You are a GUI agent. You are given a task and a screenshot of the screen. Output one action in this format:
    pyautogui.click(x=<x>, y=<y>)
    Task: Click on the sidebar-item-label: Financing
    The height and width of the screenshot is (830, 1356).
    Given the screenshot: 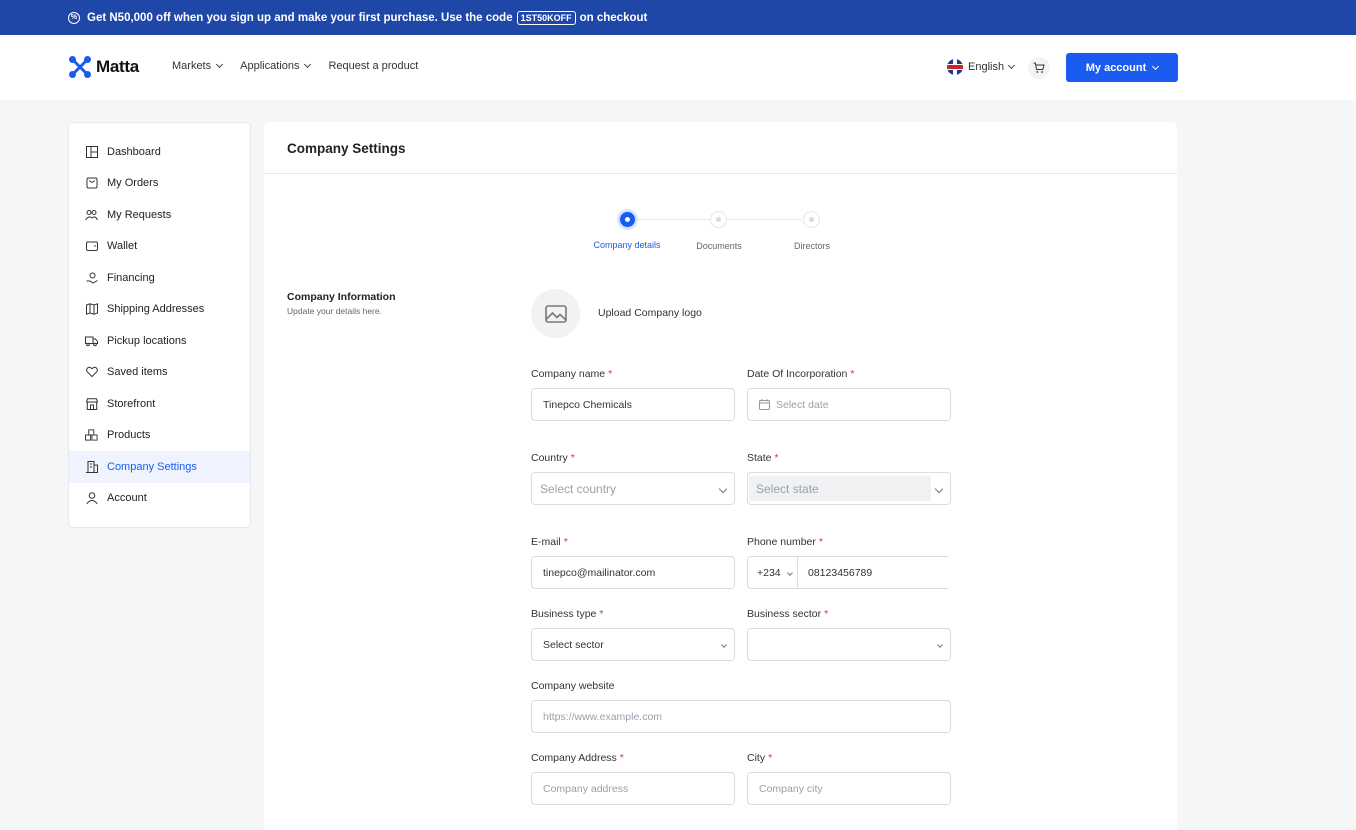 What is the action you would take?
    pyautogui.click(x=131, y=277)
    